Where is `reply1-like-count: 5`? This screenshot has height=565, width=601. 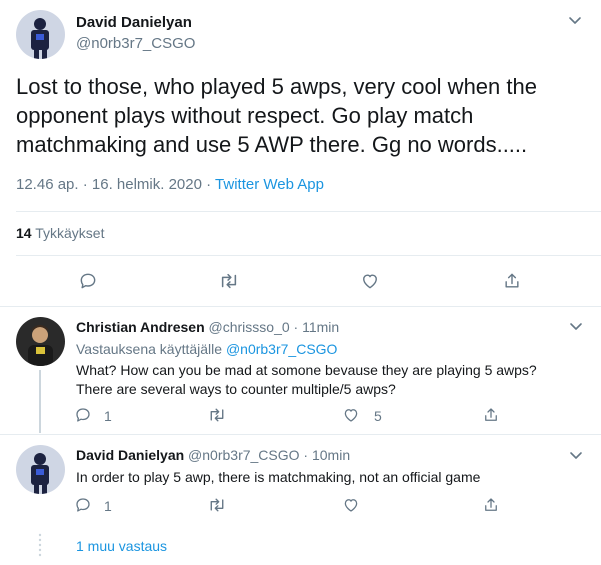
reply1-like-count: 5 is located at coordinates (378, 416).